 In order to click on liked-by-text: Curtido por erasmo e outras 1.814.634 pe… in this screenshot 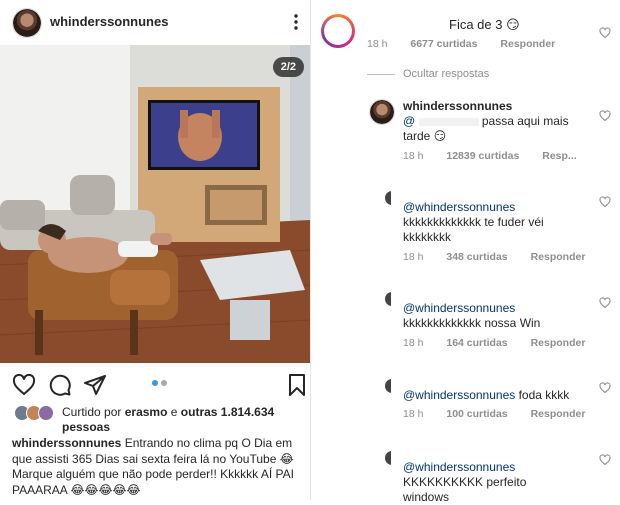, I will do `click(182, 420)`.